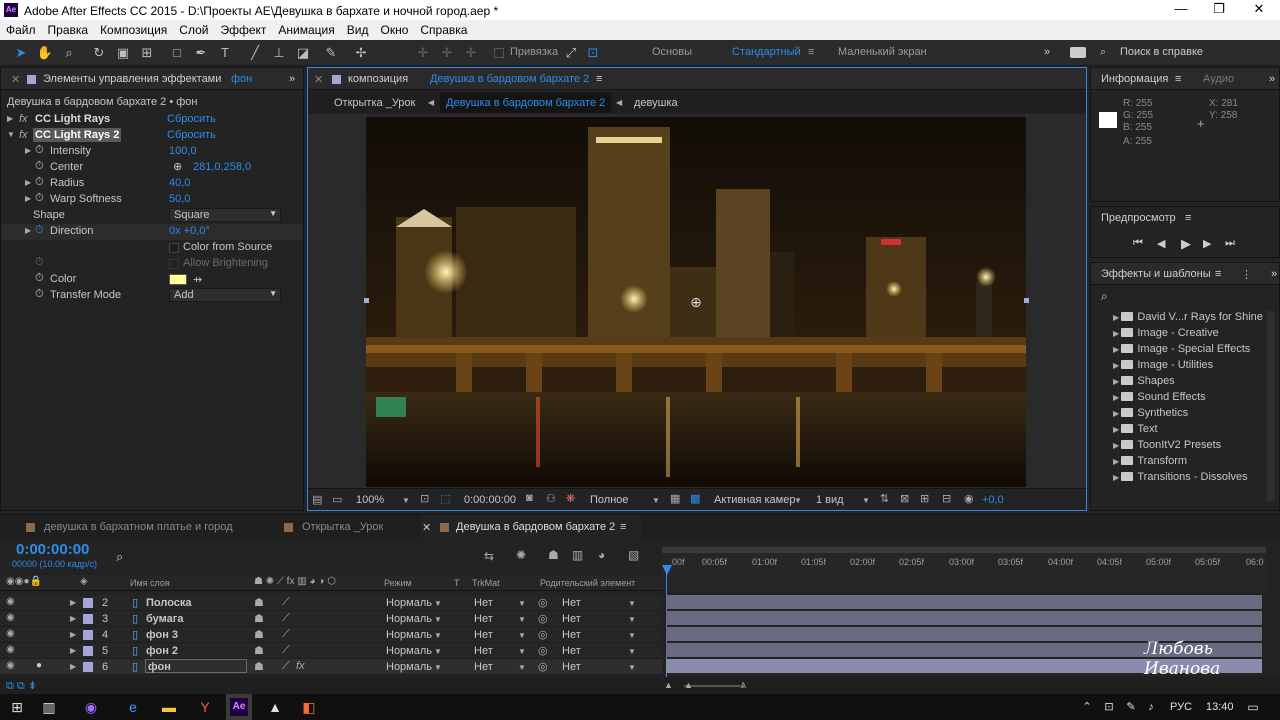  I want to click on effects-search-icon: ⌕, so click(1104, 296).